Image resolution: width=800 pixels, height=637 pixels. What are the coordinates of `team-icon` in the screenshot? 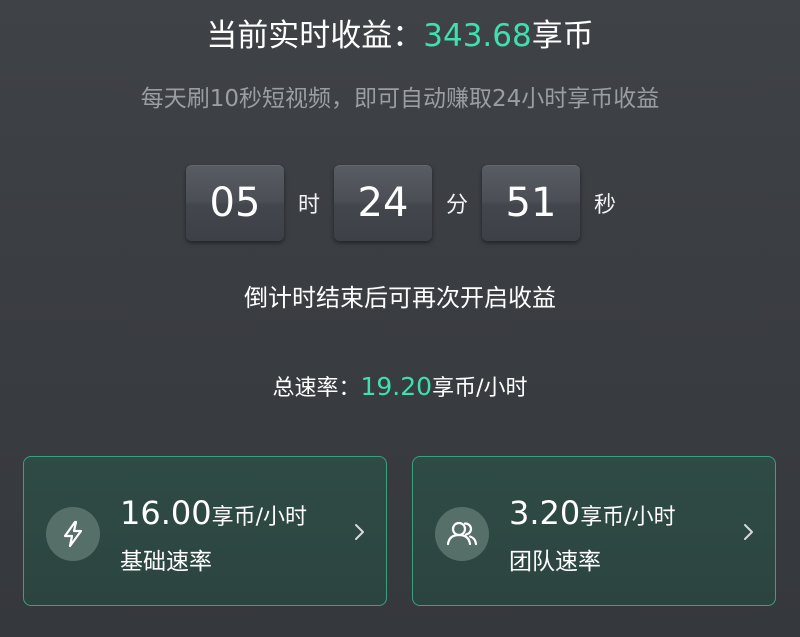 It's located at (462, 534).